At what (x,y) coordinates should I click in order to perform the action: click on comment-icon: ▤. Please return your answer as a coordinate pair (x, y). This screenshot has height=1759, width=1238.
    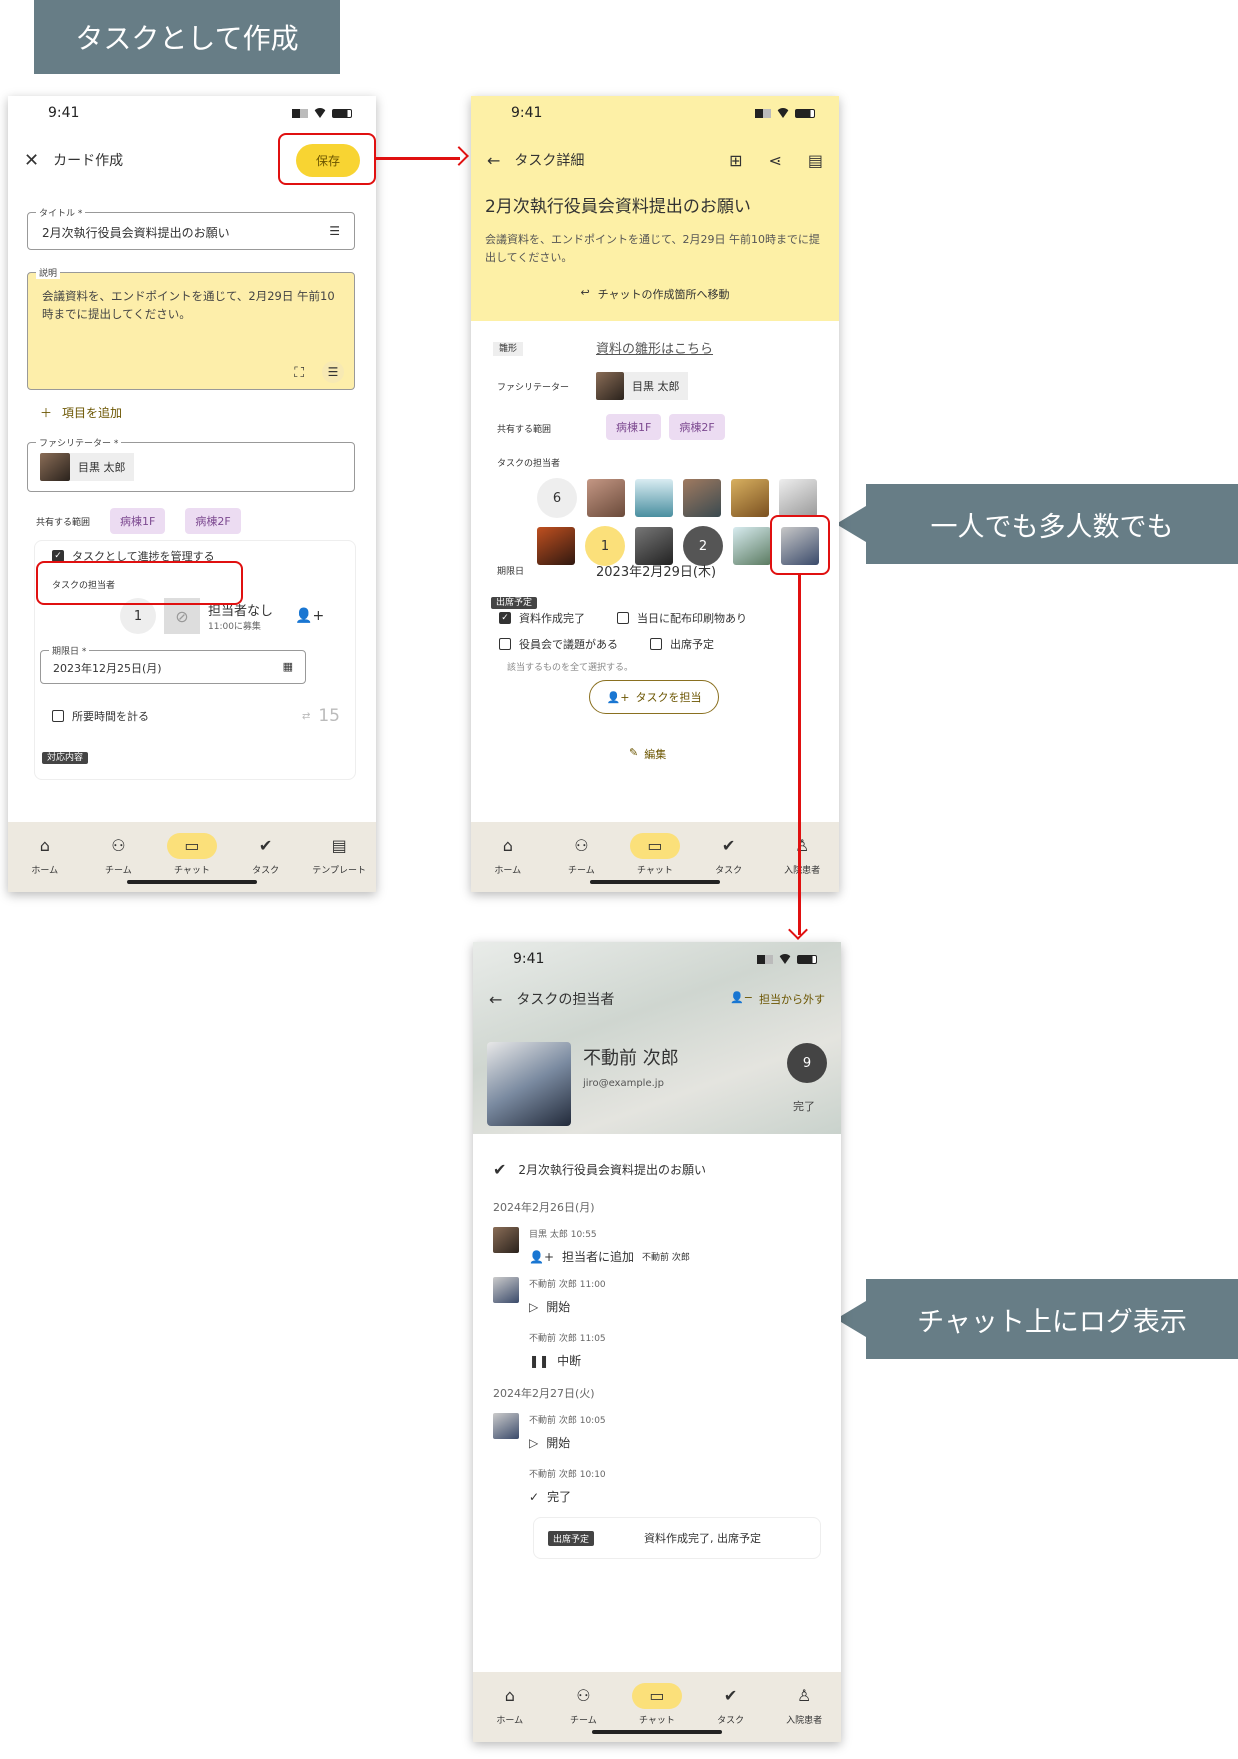
    Looking at the image, I should click on (815, 160).